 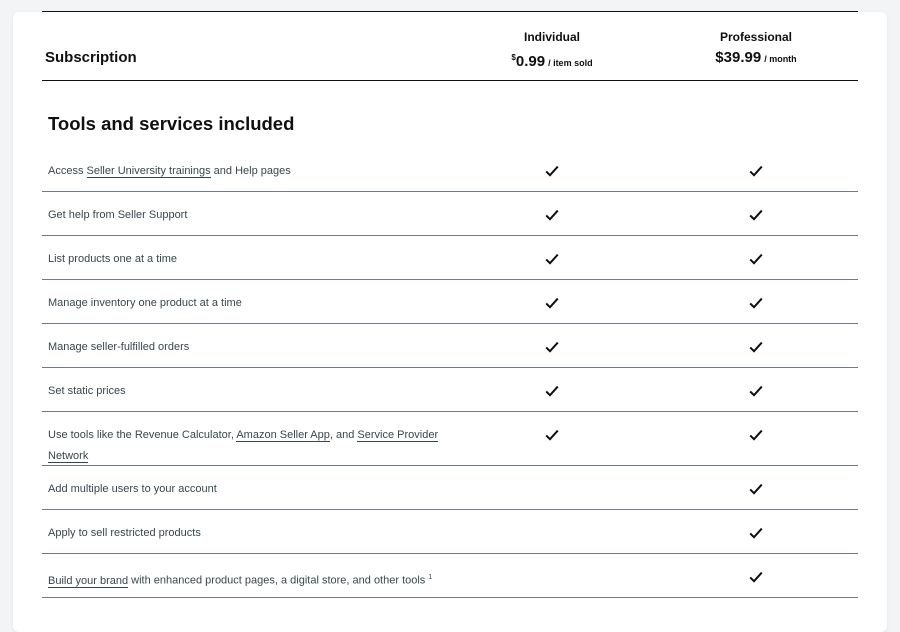 I want to click on price-amount: $39.99, so click(x=738, y=57).